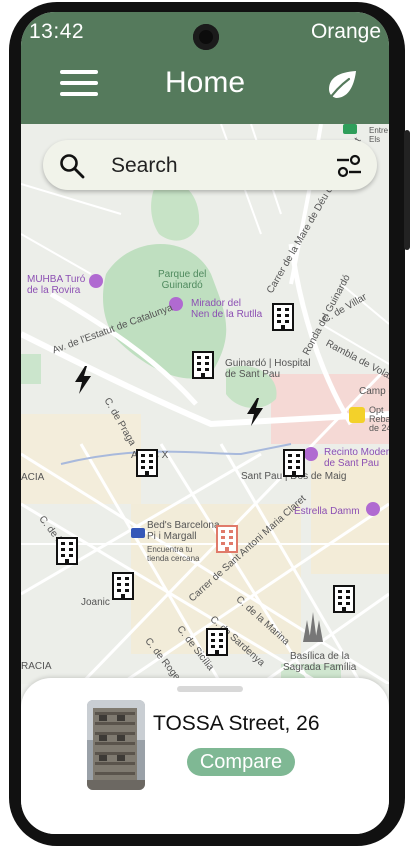  I want to click on search-bar: Search, so click(210, 165).